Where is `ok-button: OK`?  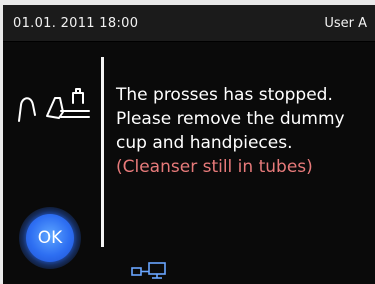 ok-button: OK is located at coordinates (50, 238).